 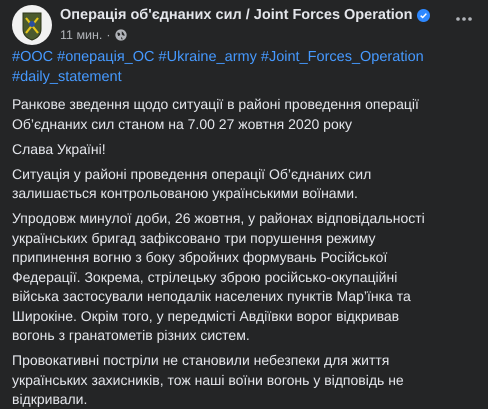 What do you see at coordinates (216, 114) in the screenshot?
I see `post-paragraph: Ранкове зведення щодо ситуації в районі проведення операції Об’єднаних сил станом на 7.00 27 жовтня 2020 року` at bounding box center [216, 114].